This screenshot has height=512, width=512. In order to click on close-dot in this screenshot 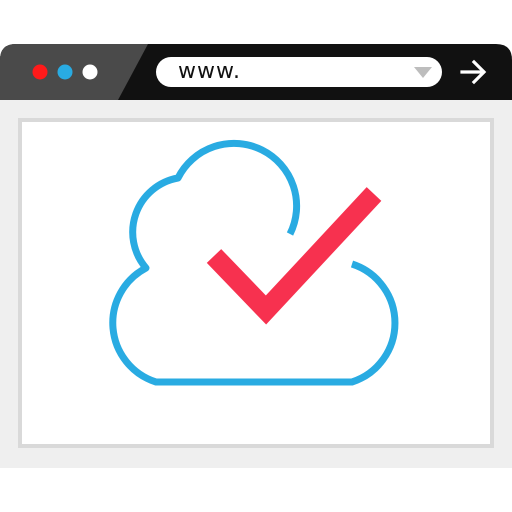, I will do `click(40, 72)`.